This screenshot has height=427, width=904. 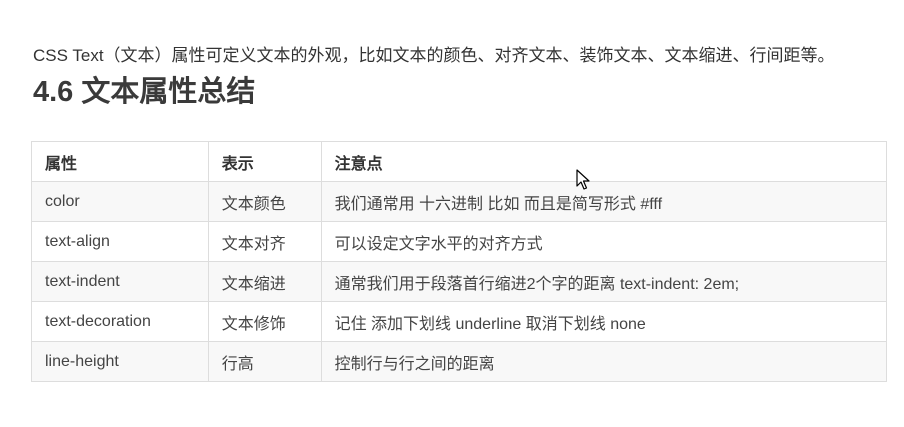 What do you see at coordinates (264, 161) in the screenshot?
I see `header-cell-meaning: 表示` at bounding box center [264, 161].